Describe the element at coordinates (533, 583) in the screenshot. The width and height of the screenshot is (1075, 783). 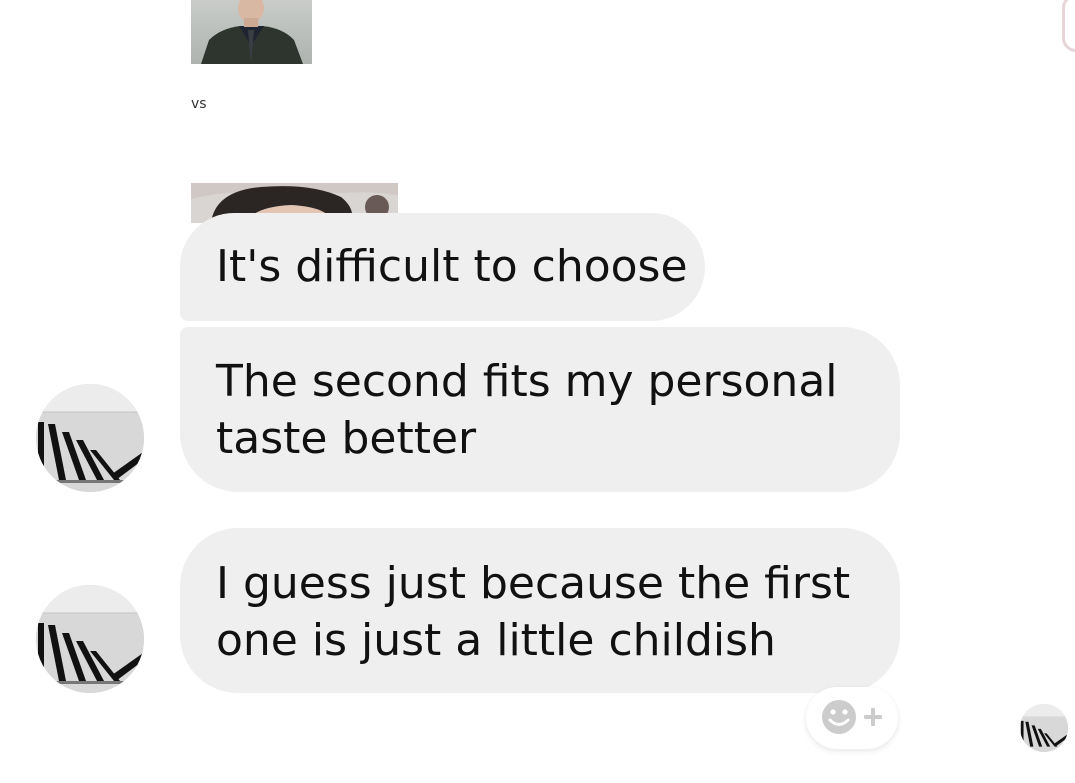
I see `message-text-line: I guess just because the first` at that location.